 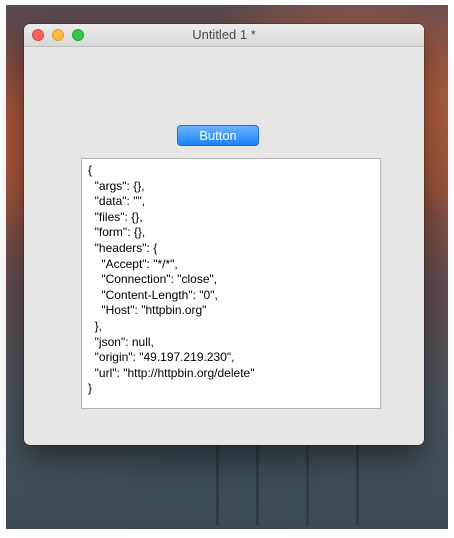 What do you see at coordinates (218, 135) in the screenshot?
I see `primary-button: Button` at bounding box center [218, 135].